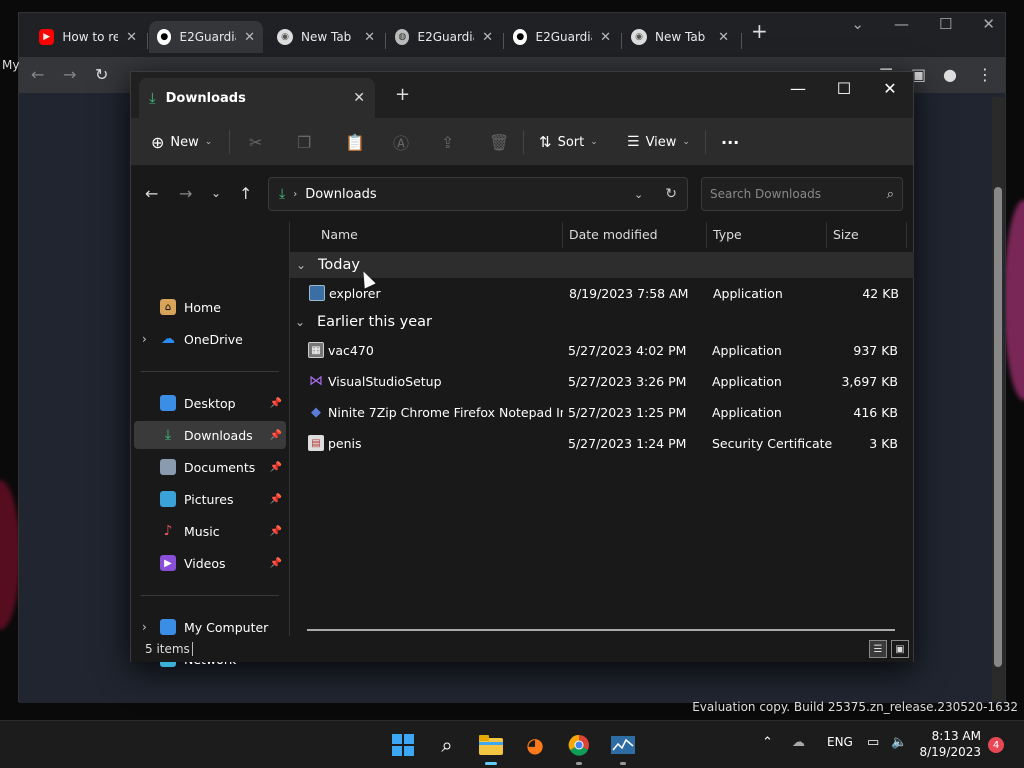 The height and width of the screenshot is (768, 1024). I want to click on chrome-icon, so click(579, 748).